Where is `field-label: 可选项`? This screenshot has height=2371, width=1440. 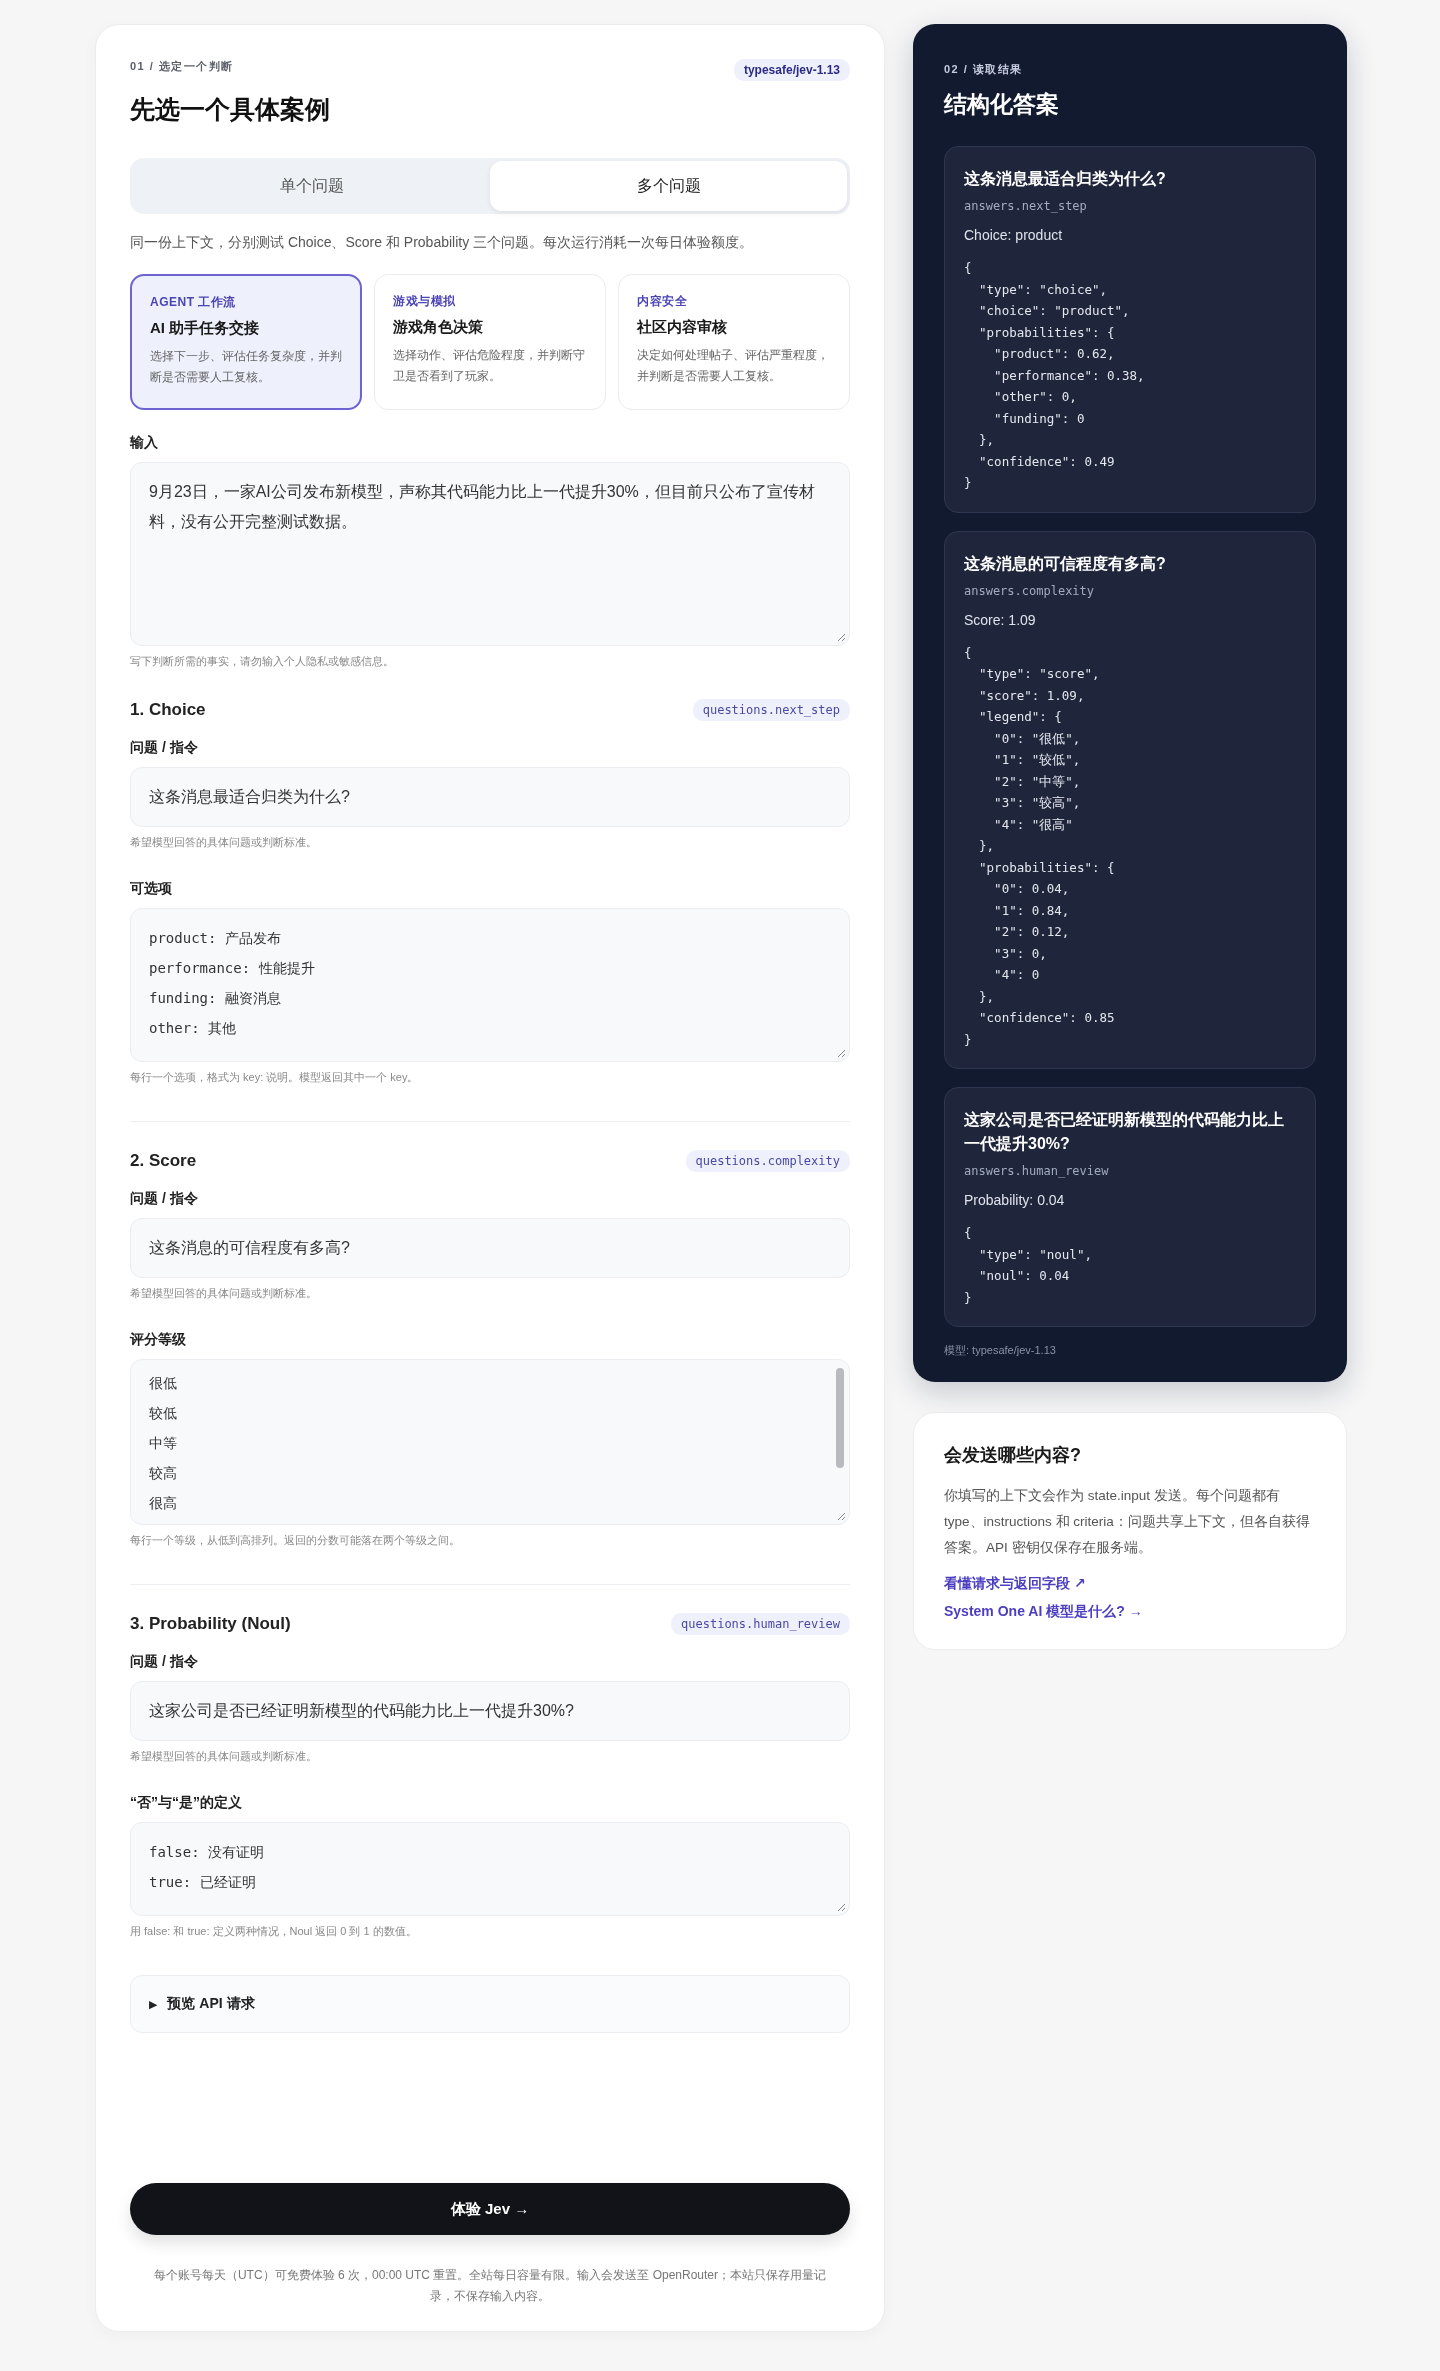
field-label: 可选项 is located at coordinates (151, 889).